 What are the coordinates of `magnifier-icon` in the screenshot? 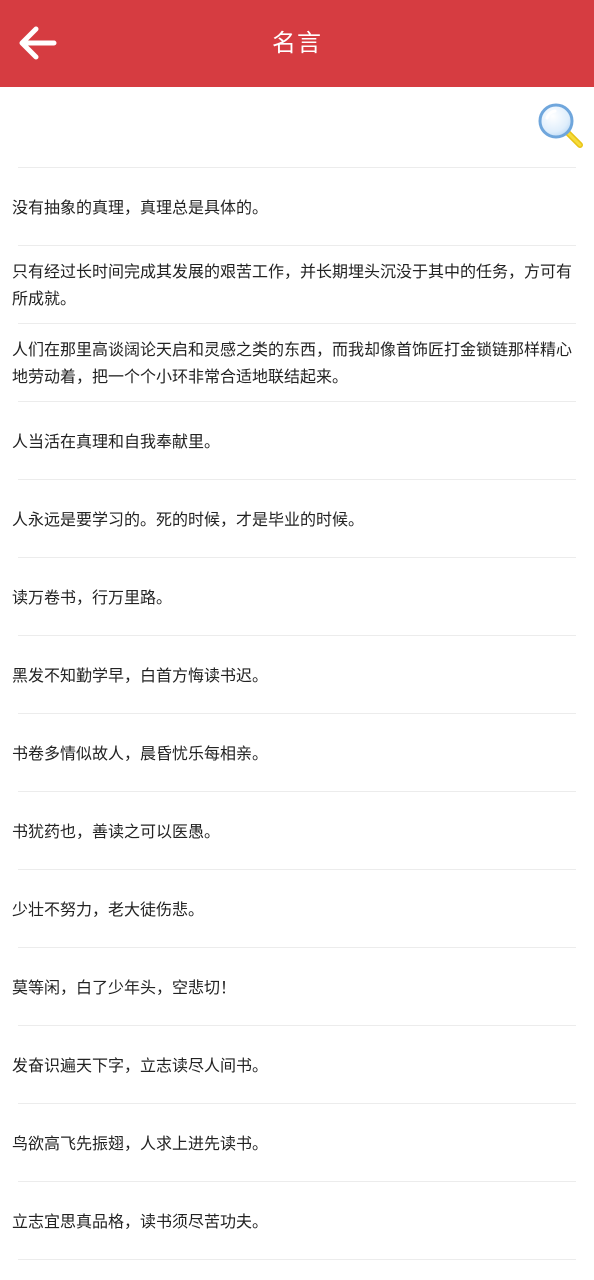 It's located at (560, 125).